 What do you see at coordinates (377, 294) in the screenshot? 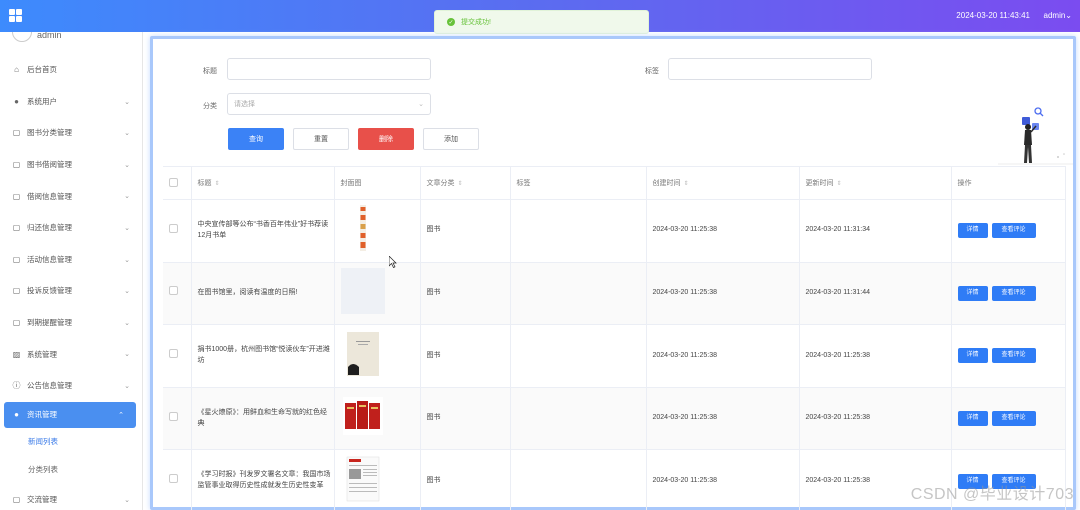
I see `cover-cell` at bounding box center [377, 294].